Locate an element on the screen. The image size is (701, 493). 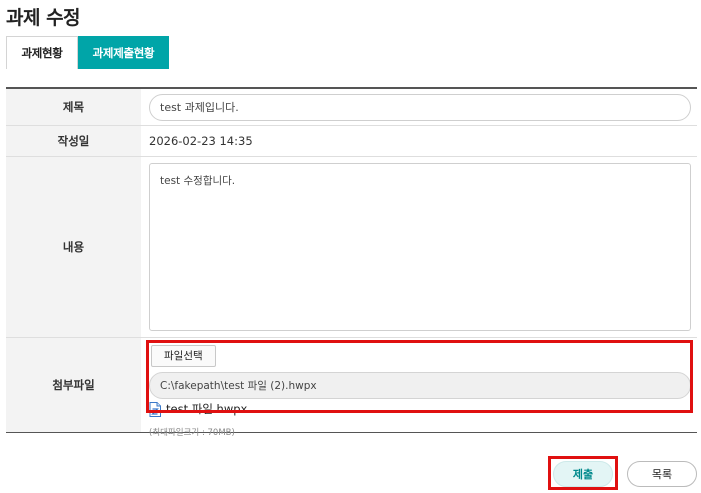
title-input: test 과제입니다. is located at coordinates (420, 107).